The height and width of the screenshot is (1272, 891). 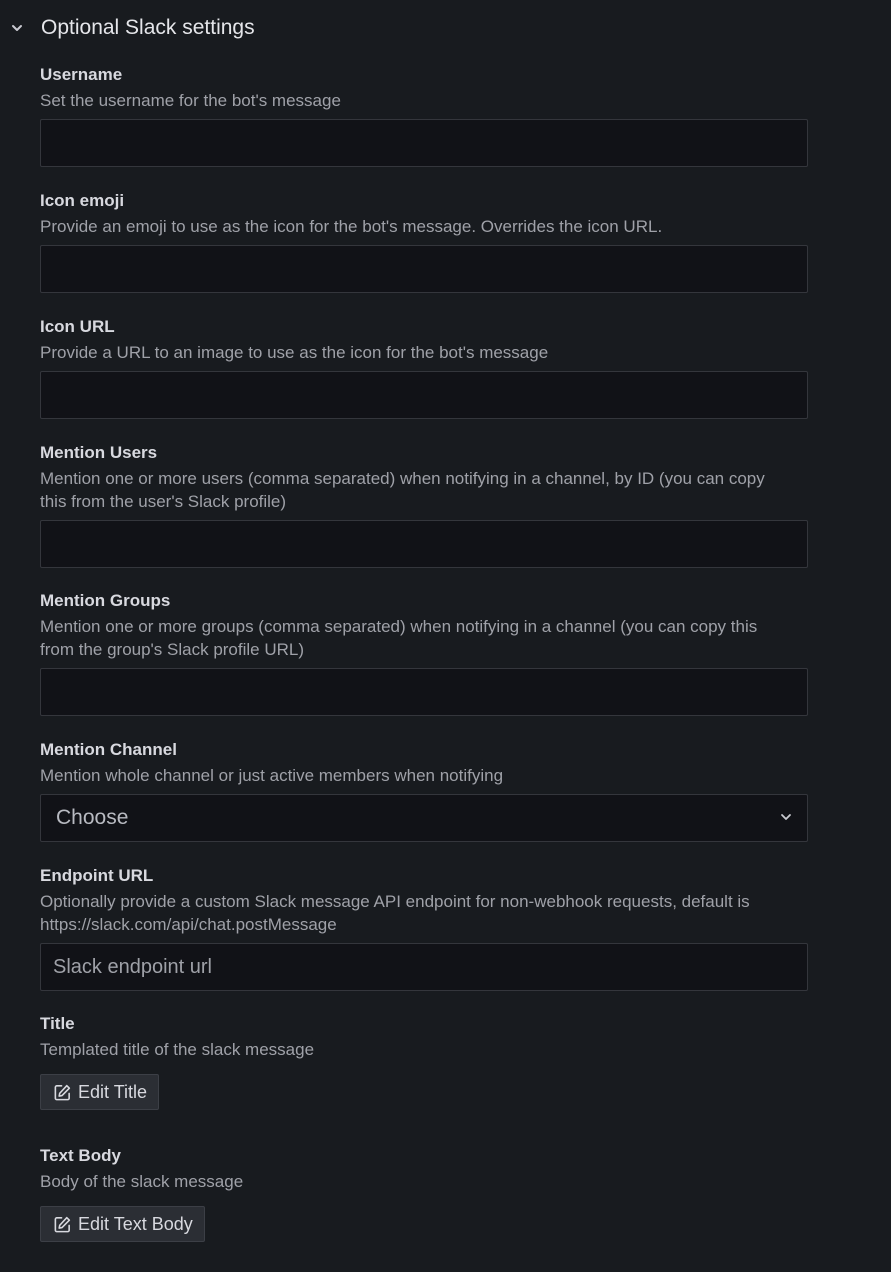 What do you see at coordinates (113, 1091) in the screenshot?
I see `edit-title-button-label: Edit Title` at bounding box center [113, 1091].